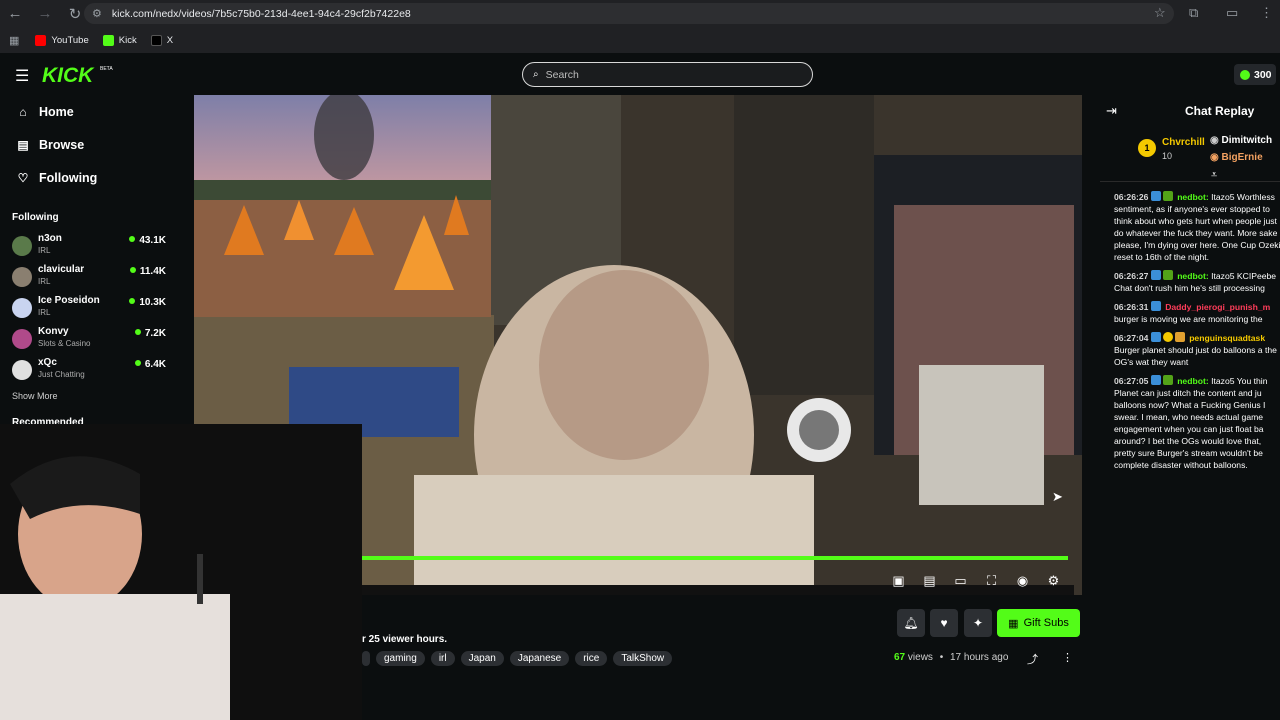 This screenshot has width=1280, height=720. What do you see at coordinates (67, 76) in the screenshot?
I see `kick-logo: KICK` at bounding box center [67, 76].